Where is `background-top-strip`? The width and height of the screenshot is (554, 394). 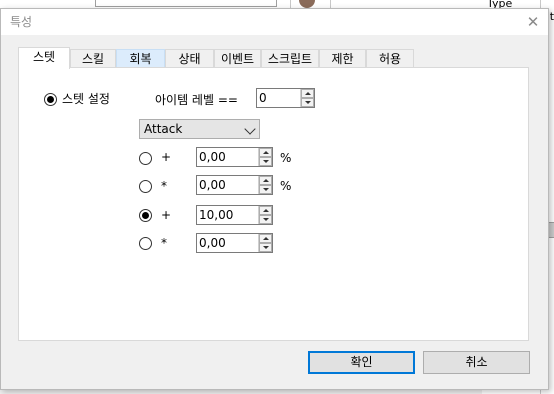 background-top-strip is located at coordinates (277, 4).